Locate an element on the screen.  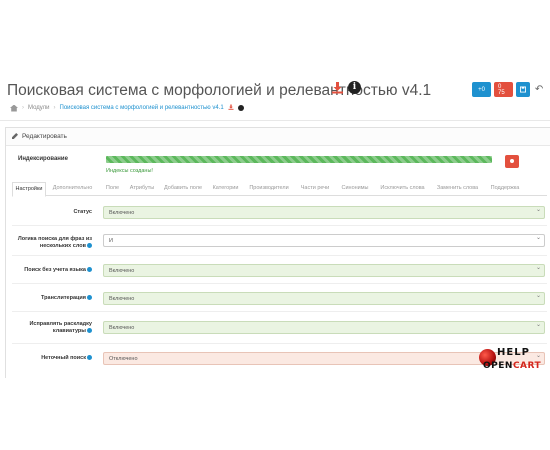
tab-parts-of-speech: Части речи is located at coordinates (315, 188).